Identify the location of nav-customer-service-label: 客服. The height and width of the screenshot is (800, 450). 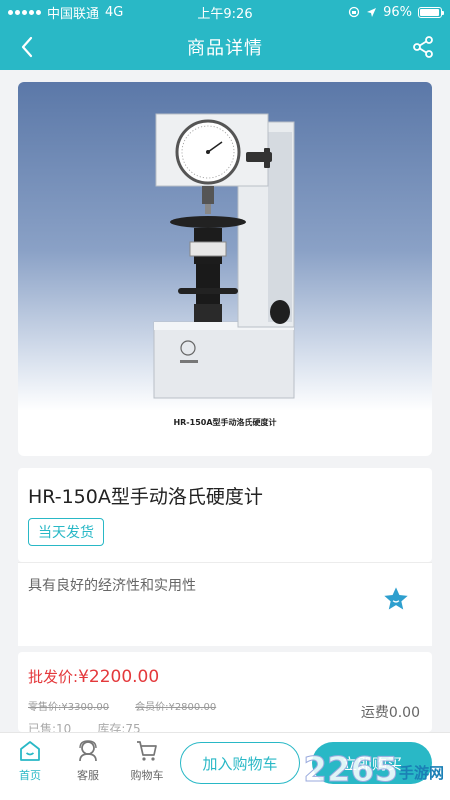
(88, 775).